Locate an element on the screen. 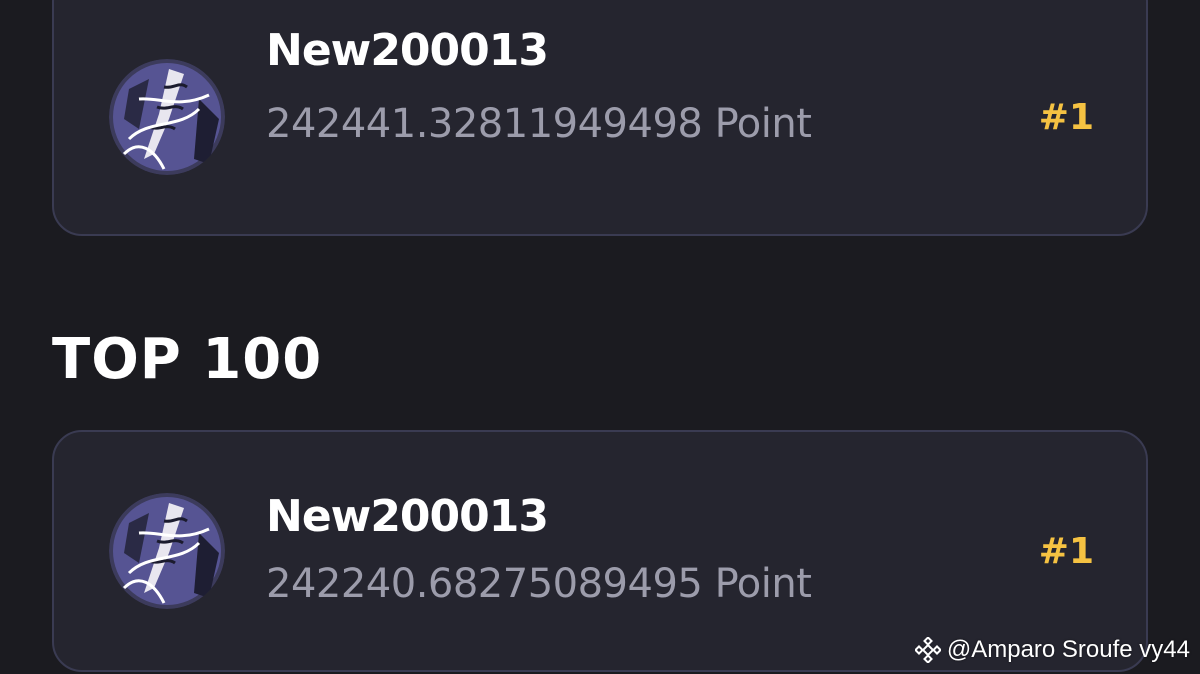 Image resolution: width=1200 pixels, height=674 pixels. watermark-text: @Amparo Sroufe vy44 is located at coordinates (1068, 649).